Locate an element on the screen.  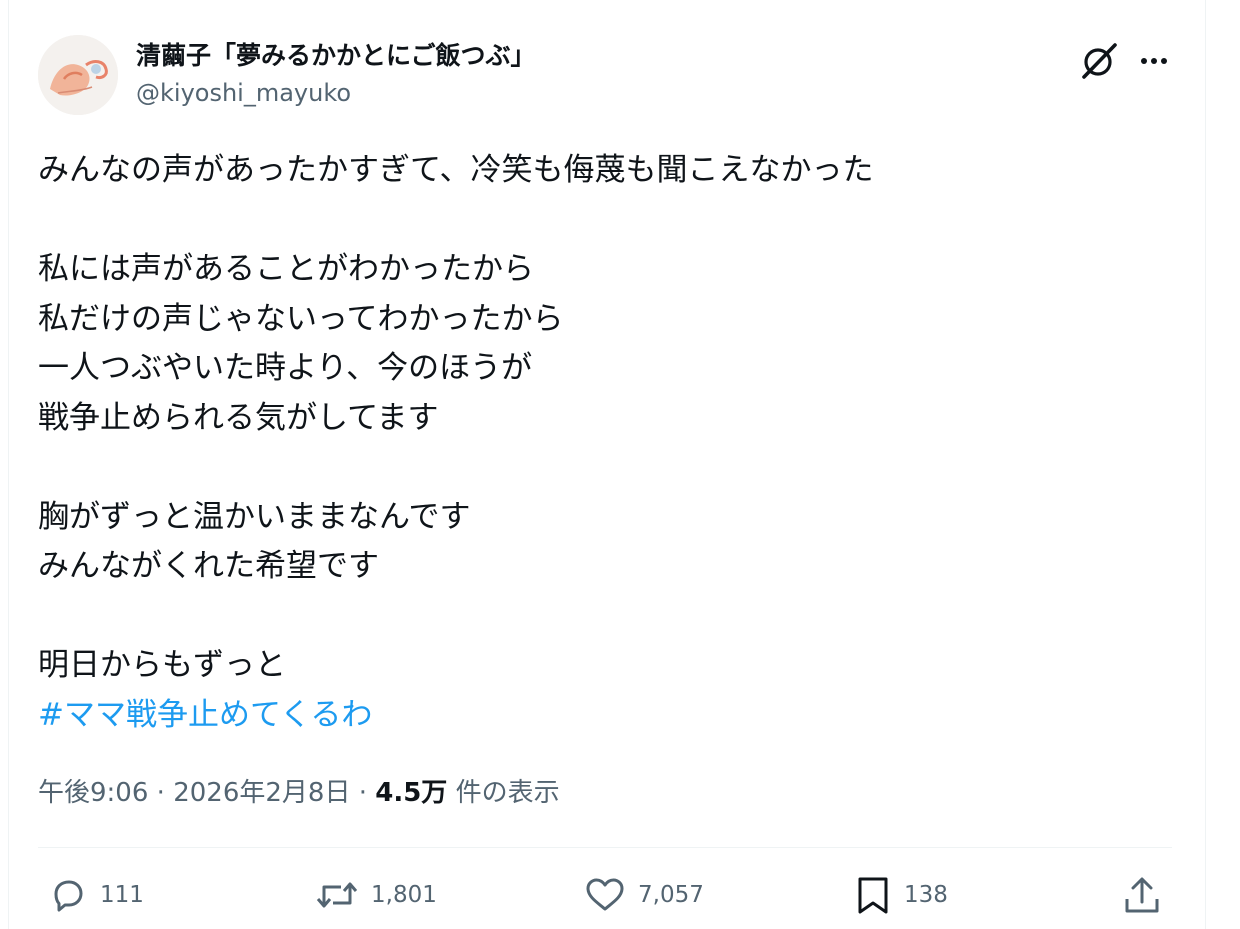
post-header: 清繭子「夢みるかかとにご飯つぶ」 @kiyoshi_mayuko is located at coordinates (608, 75).